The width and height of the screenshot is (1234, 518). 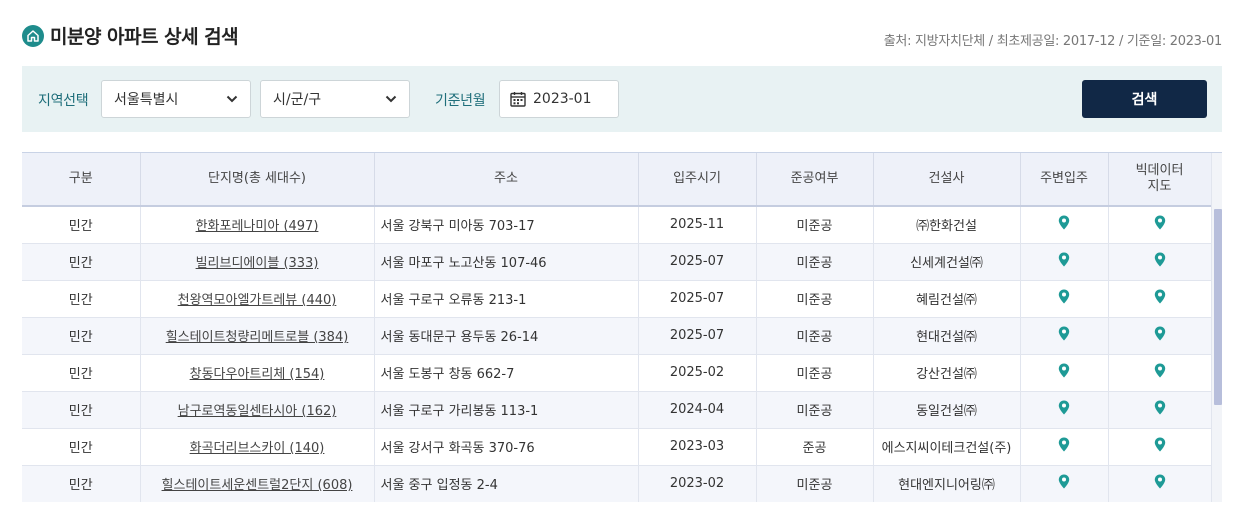 I want to click on cell-builder: 현대엔지니어링㈜, so click(x=947, y=483).